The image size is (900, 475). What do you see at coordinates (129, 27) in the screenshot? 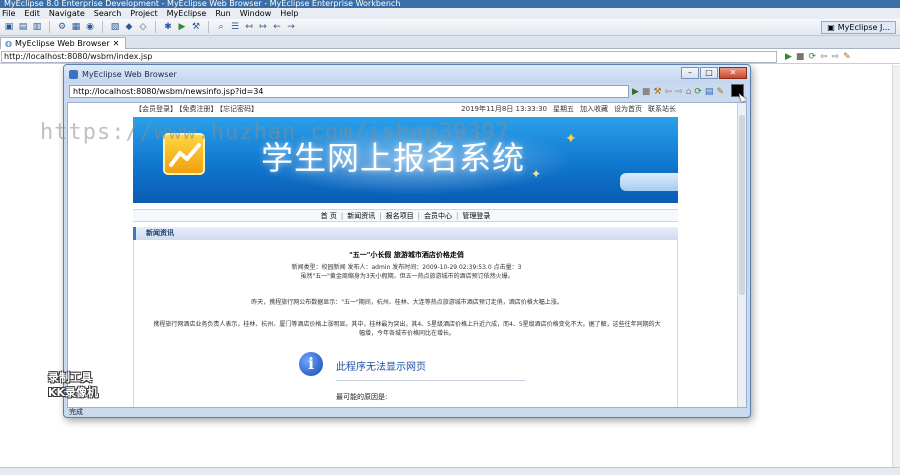
I see `class-icon: ◆` at bounding box center [129, 27].